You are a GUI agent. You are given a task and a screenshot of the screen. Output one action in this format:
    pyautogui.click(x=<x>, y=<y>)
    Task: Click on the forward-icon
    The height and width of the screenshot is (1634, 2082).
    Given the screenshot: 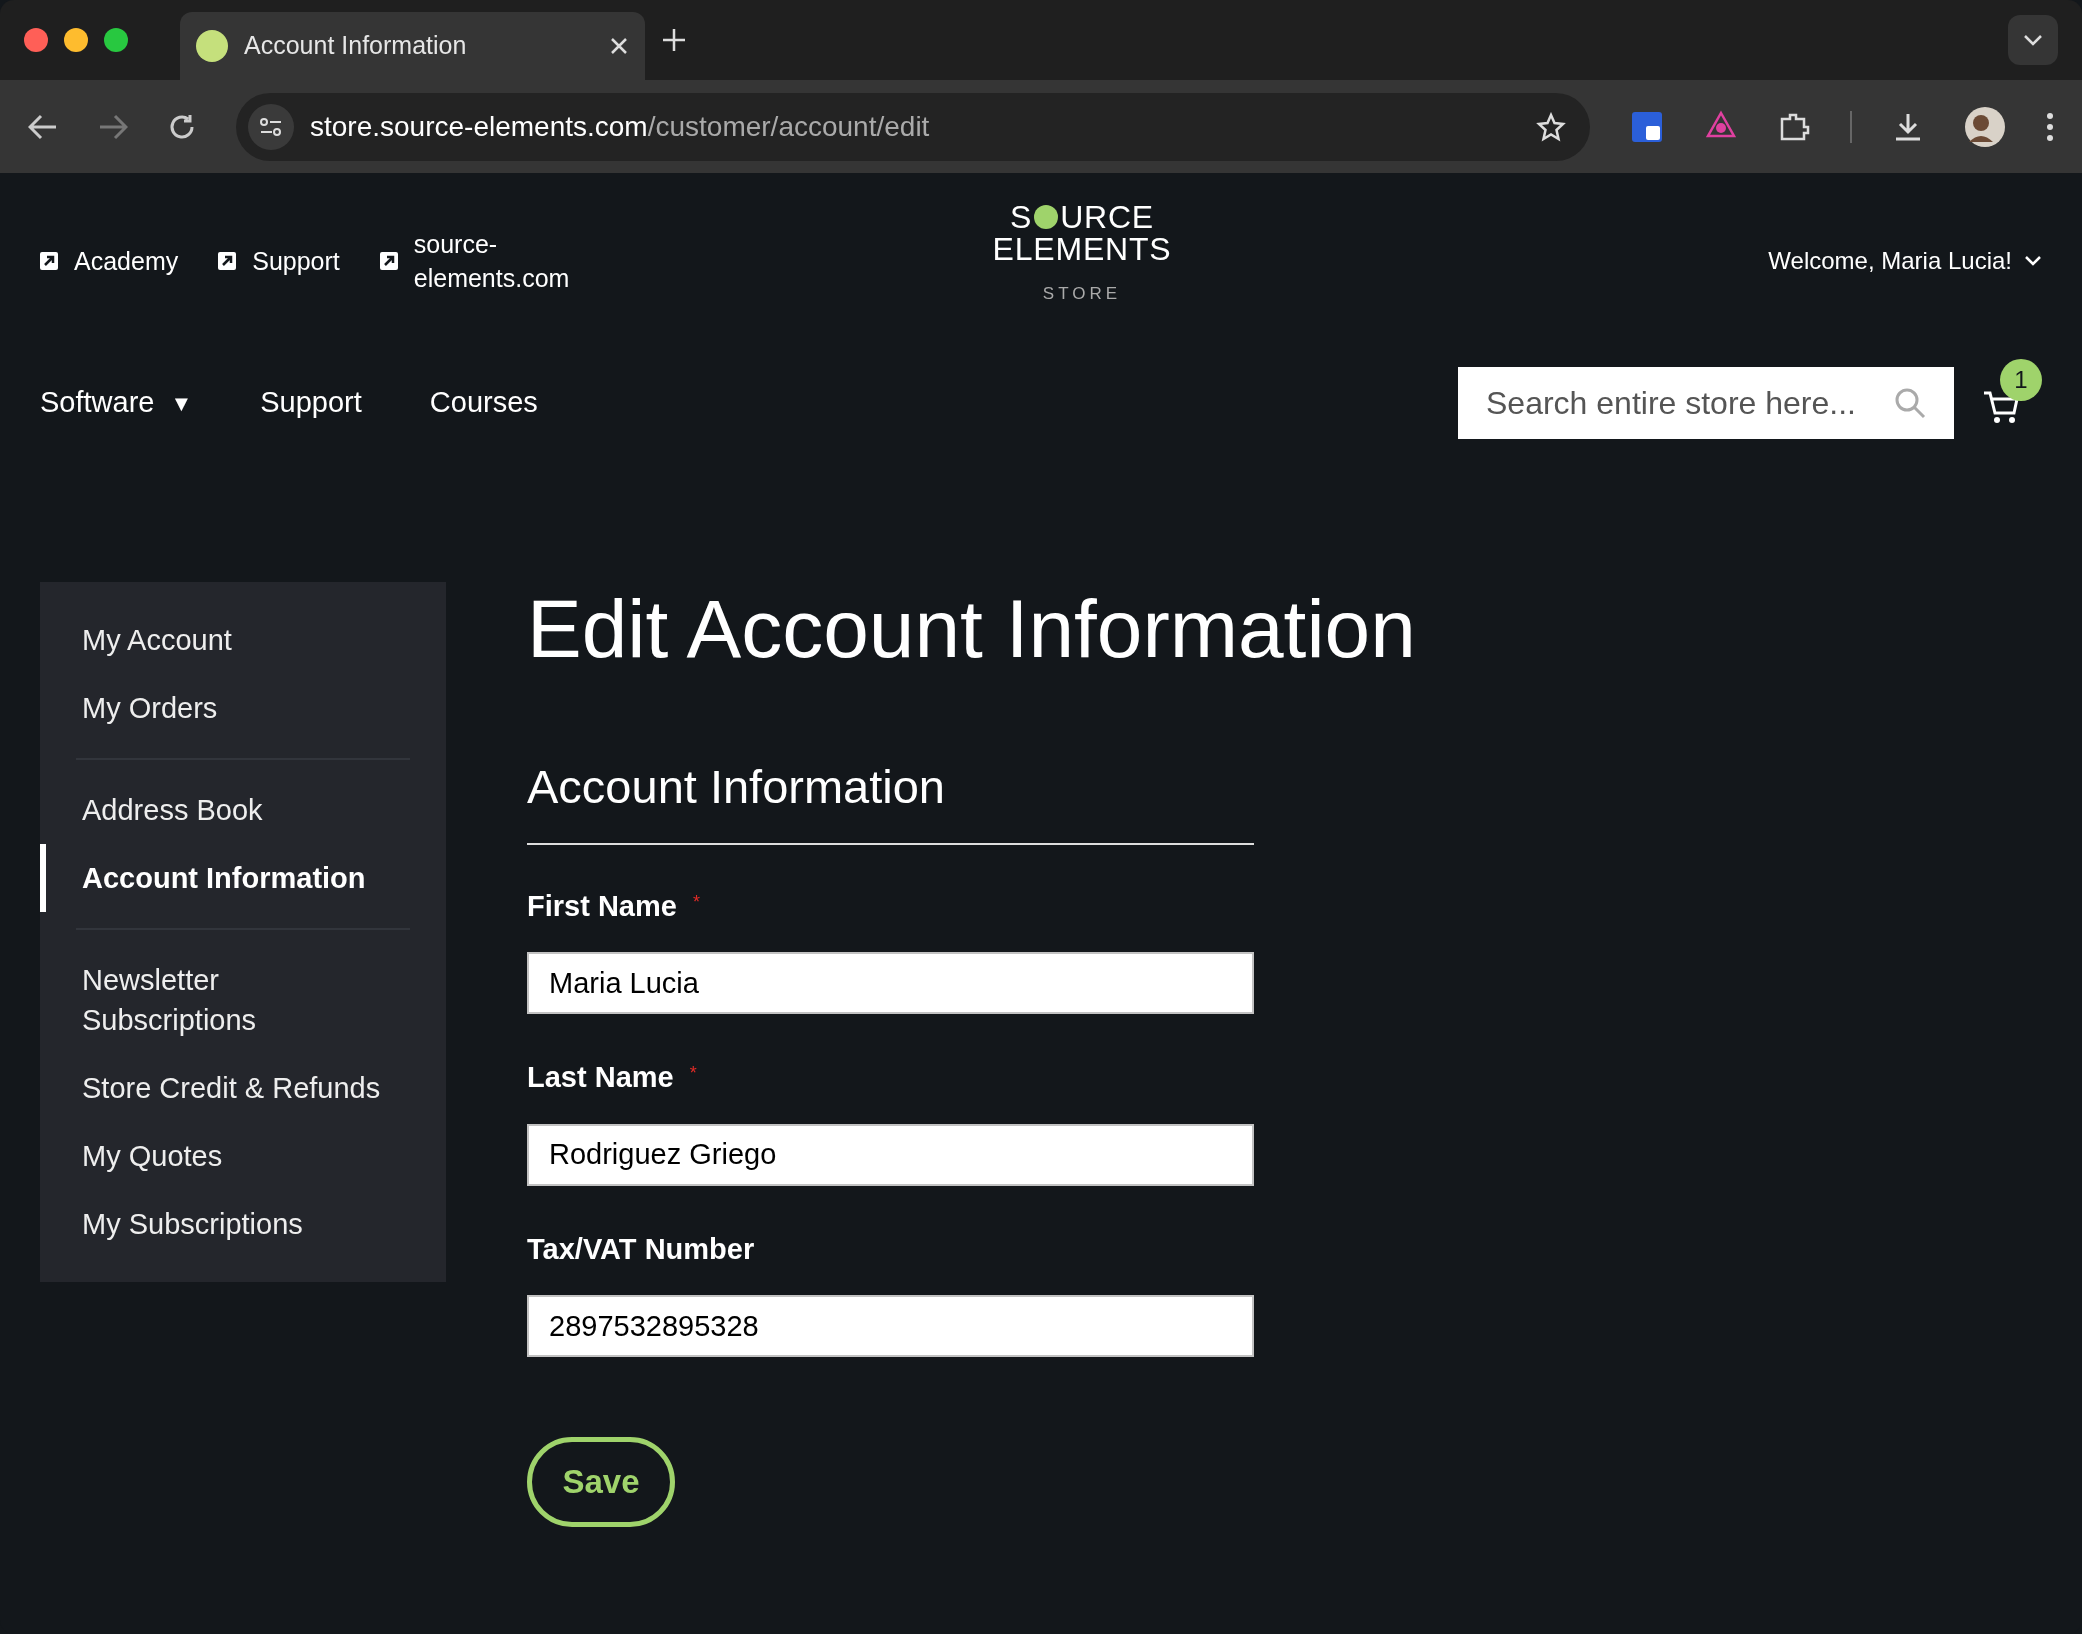 What is the action you would take?
    pyautogui.click(x=113, y=126)
    